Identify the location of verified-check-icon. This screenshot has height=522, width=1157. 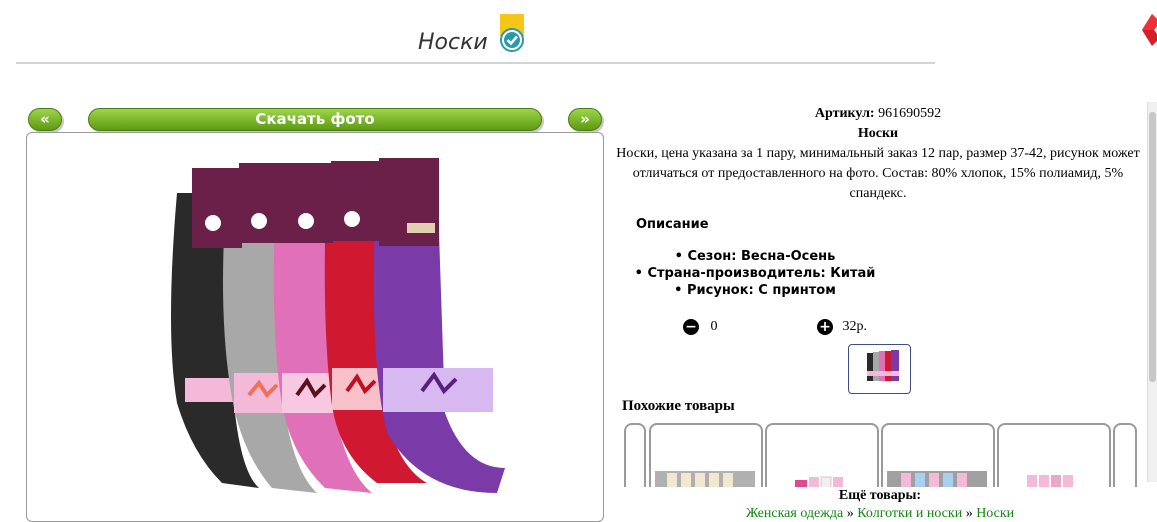
(512, 34).